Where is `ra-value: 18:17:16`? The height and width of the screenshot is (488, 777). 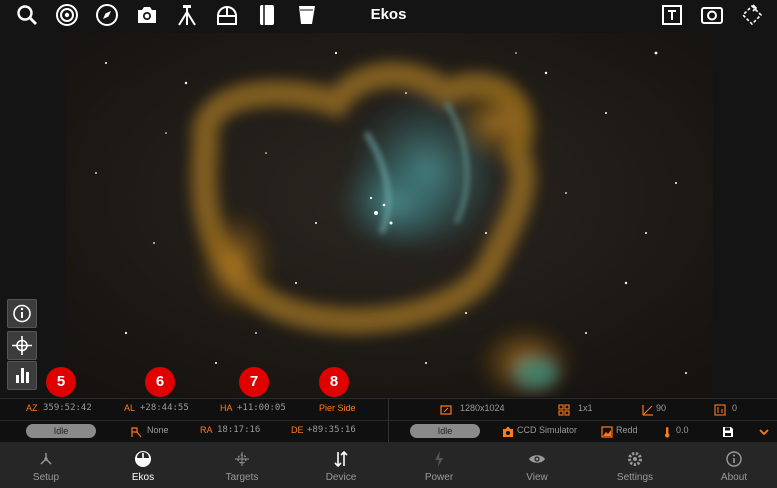
ra-value: 18:17:16 is located at coordinates (239, 430).